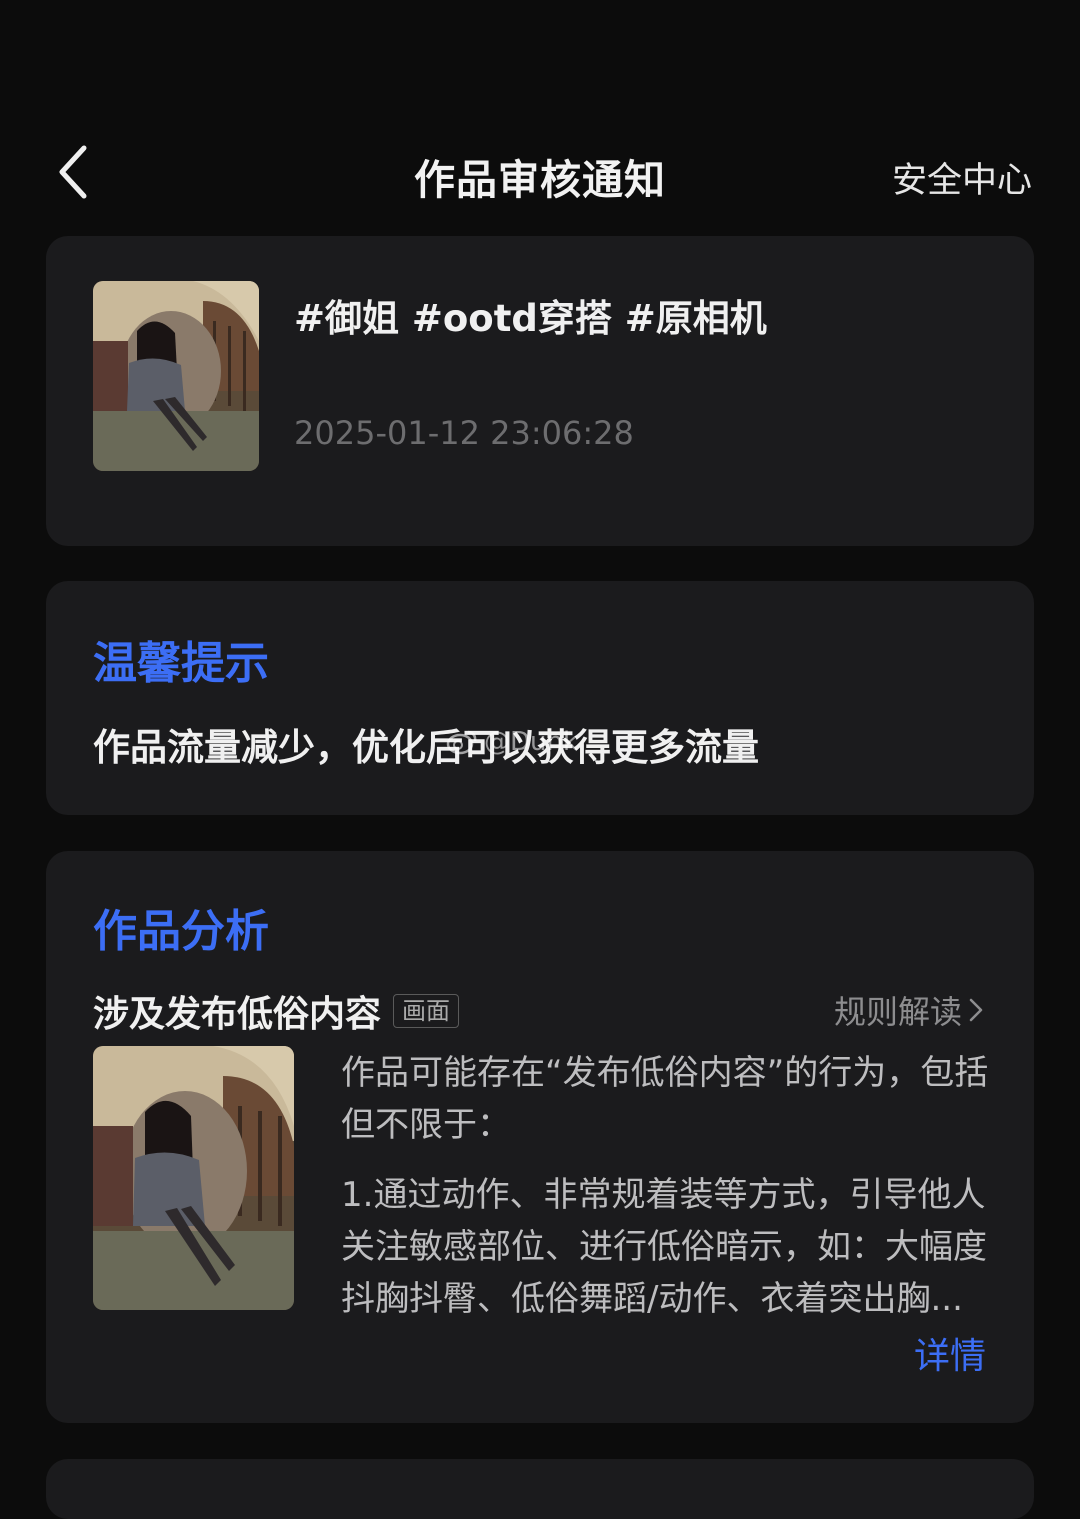 This screenshot has height=1519, width=1080. What do you see at coordinates (181, 931) in the screenshot?
I see `analysis-title: 作品分析` at bounding box center [181, 931].